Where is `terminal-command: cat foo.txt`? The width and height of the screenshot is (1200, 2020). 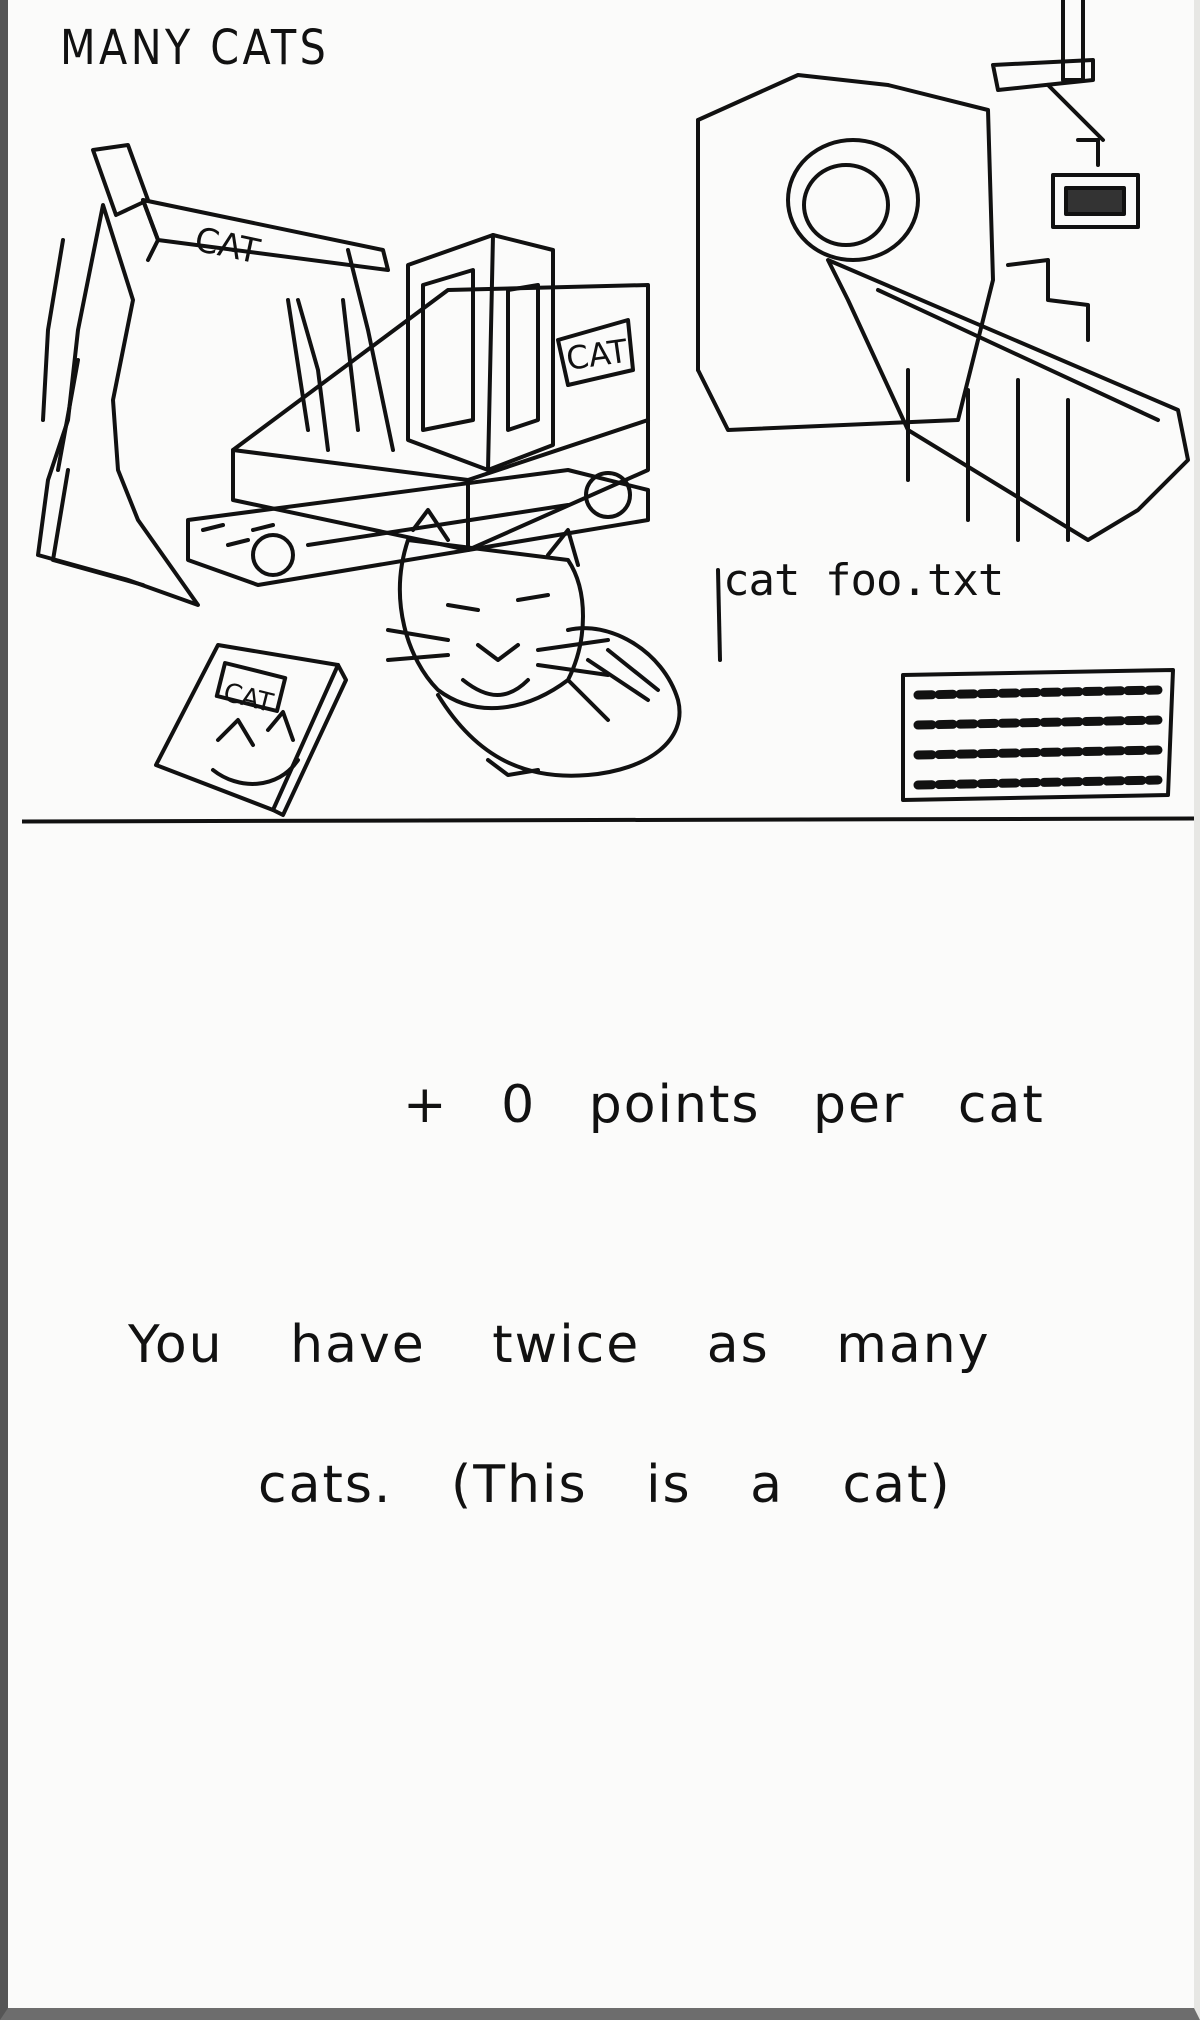 terminal-command: cat foo.txt is located at coordinates (863, 580).